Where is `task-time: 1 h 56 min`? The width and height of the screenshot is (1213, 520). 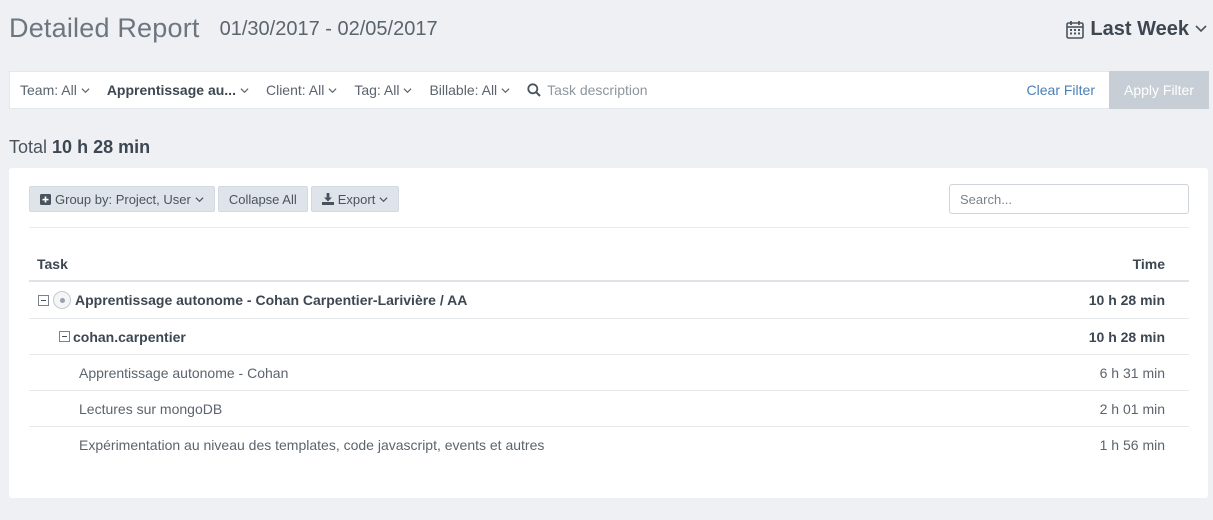 task-time: 1 h 56 min is located at coordinates (1132, 445).